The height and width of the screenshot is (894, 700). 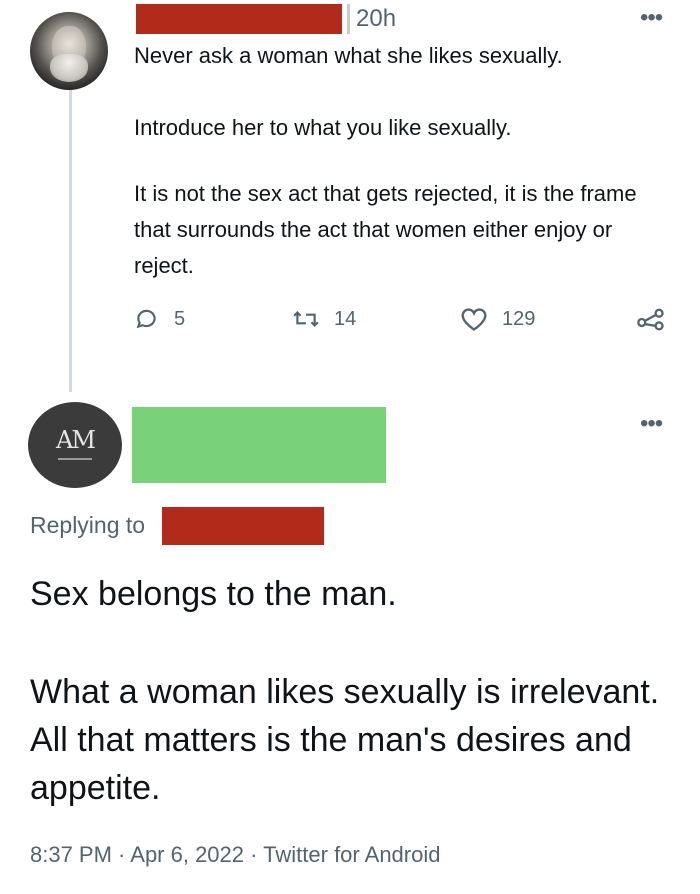 I want to click on share-button, so click(x=651, y=319).